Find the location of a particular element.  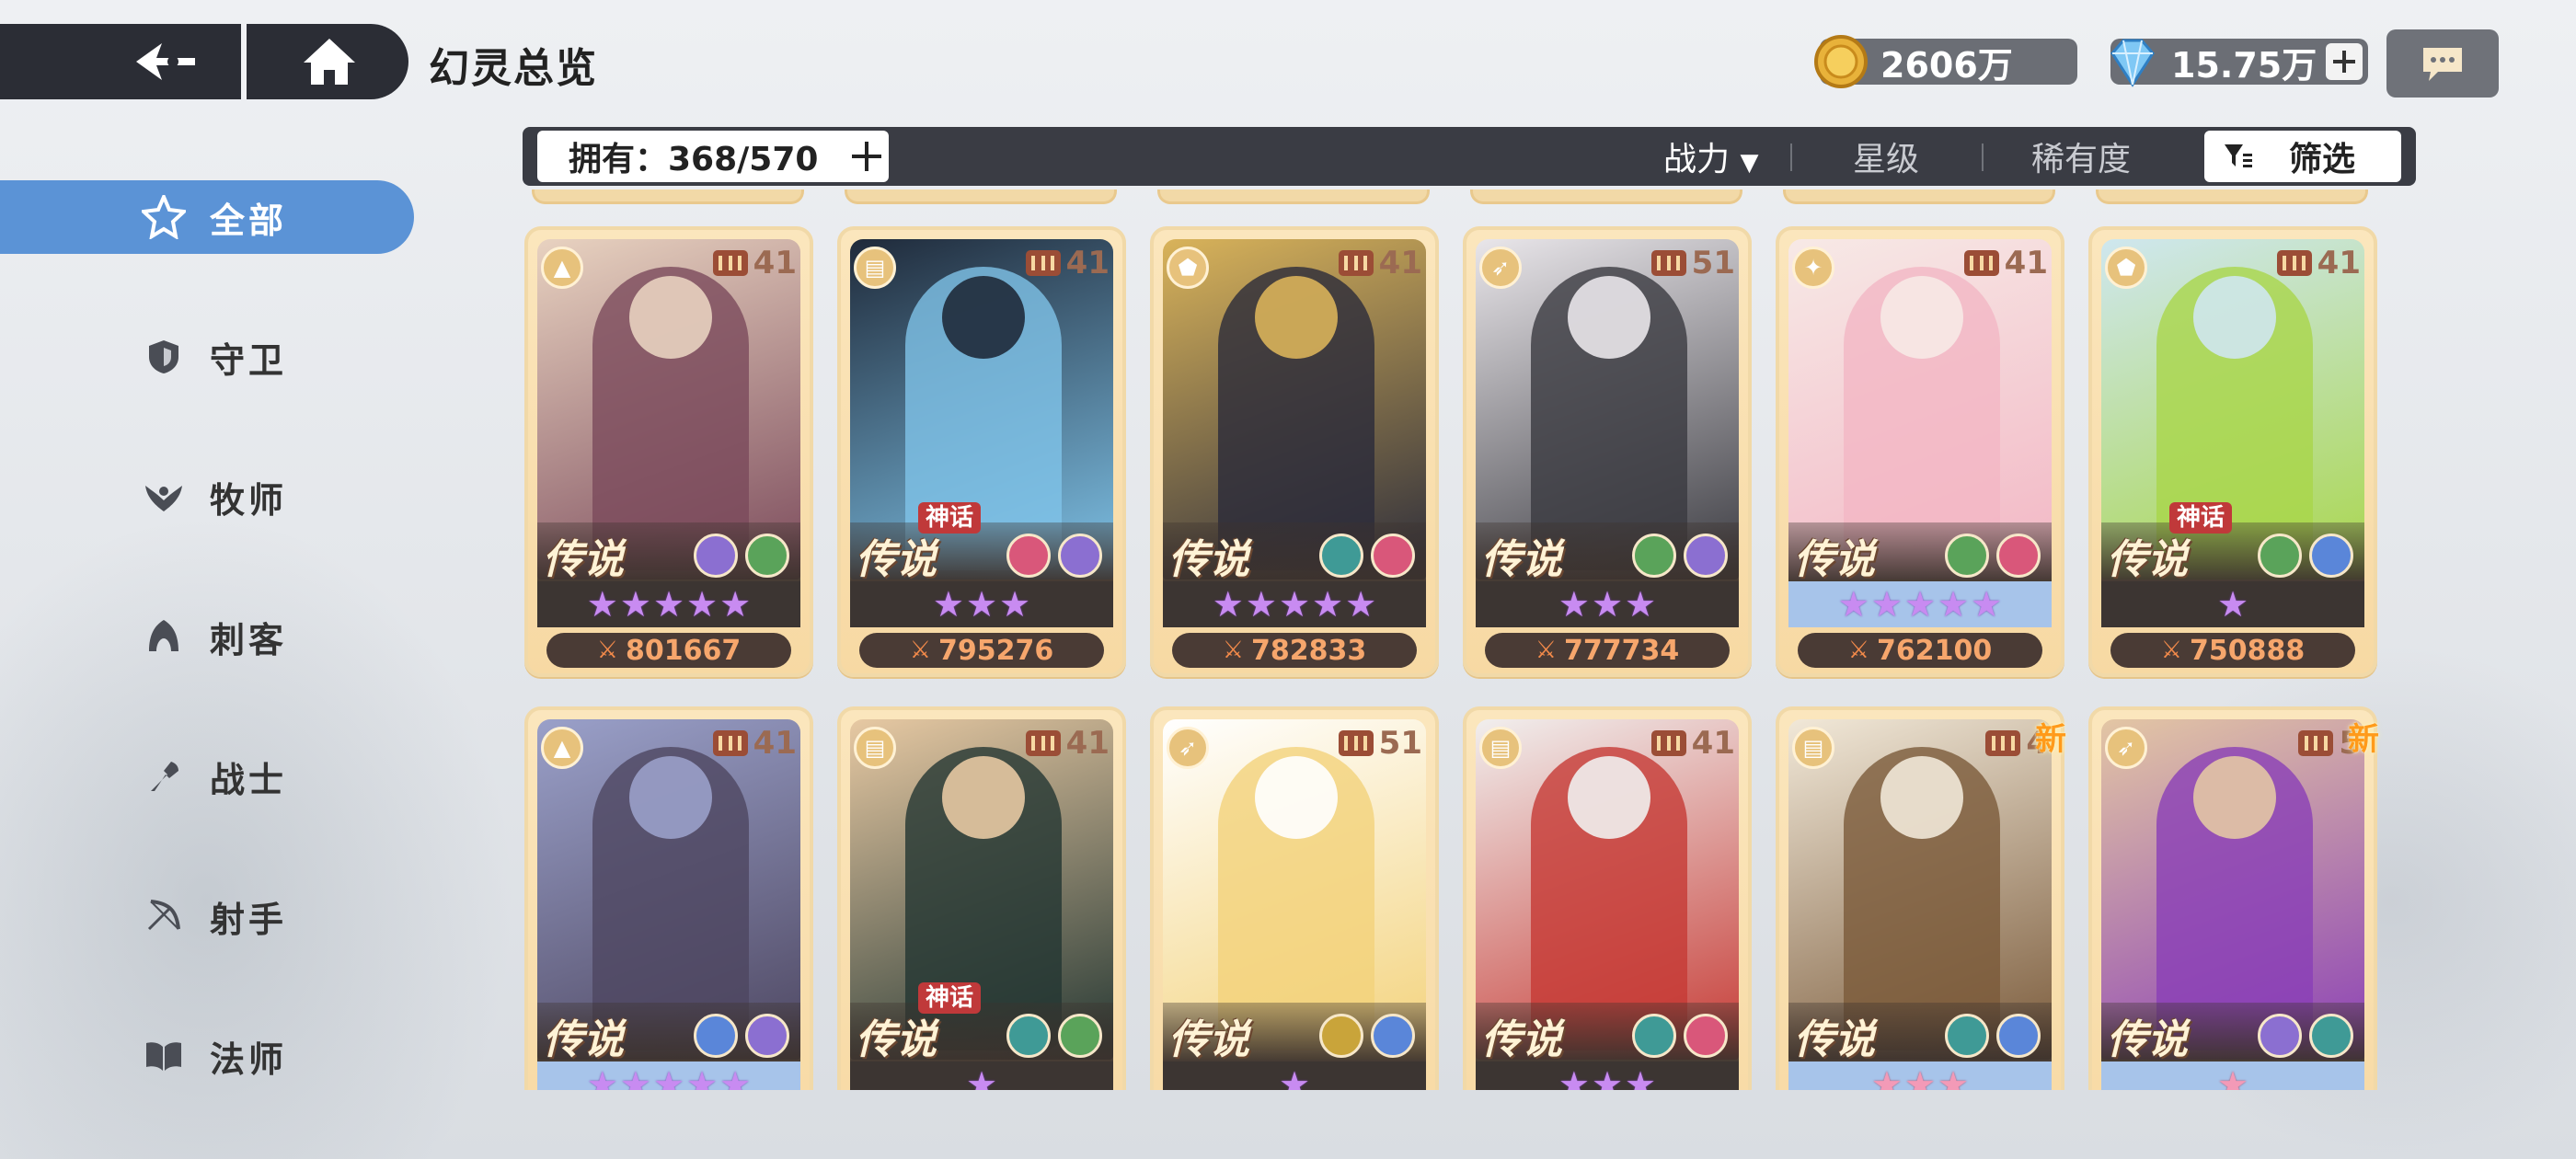

hero-card: ⬟ 41 传说 ★ ★ ★ ★ ★ ⚔ 782833 is located at coordinates (1294, 451).